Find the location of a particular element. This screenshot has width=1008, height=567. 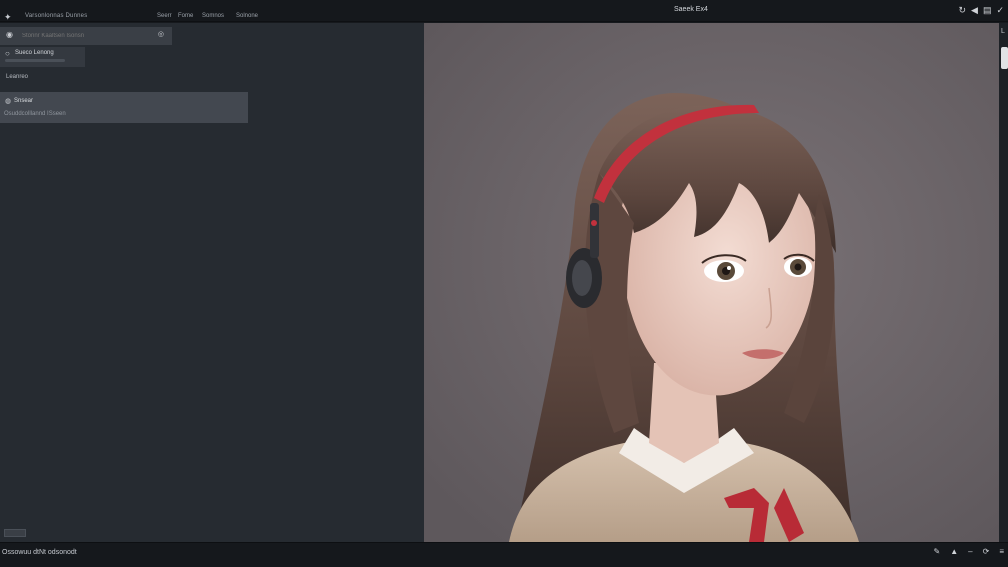

refresh-icon: ⟳ is located at coordinates (986, 551).